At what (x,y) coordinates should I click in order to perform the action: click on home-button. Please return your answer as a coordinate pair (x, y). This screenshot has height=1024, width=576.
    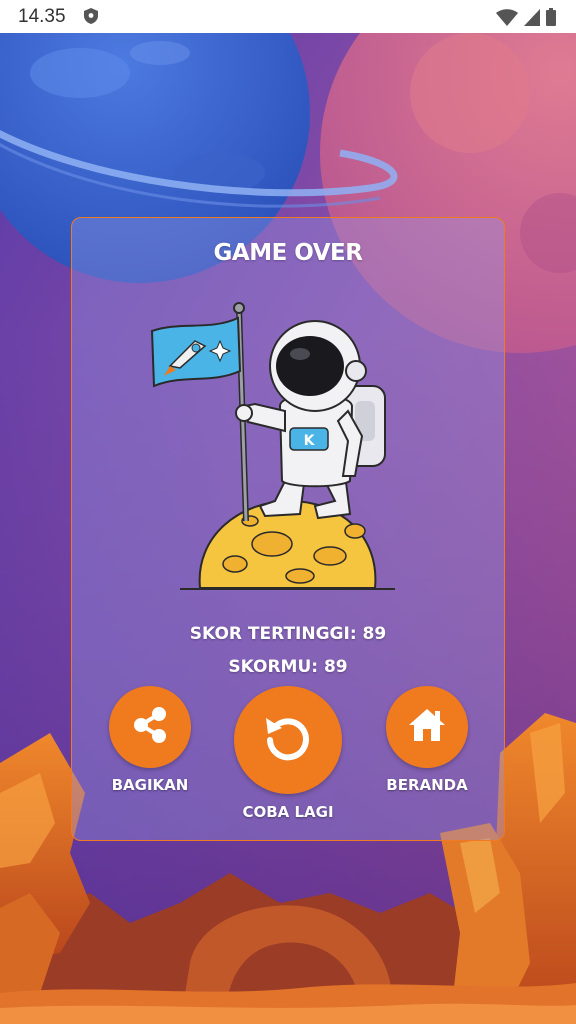
    Looking at the image, I should click on (427, 727).